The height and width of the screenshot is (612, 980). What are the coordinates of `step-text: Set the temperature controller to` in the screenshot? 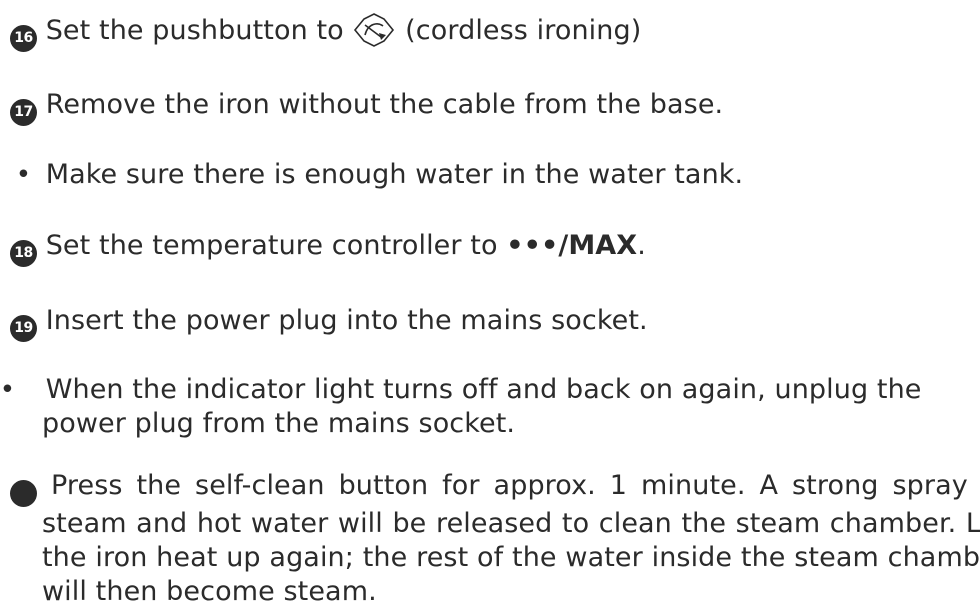 It's located at (276, 245).